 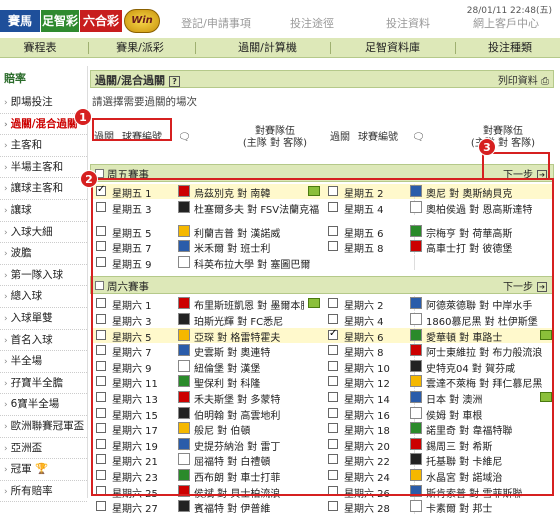 I want to click on sidebar-item: › 第一隊入球, so click(x=43, y=276).